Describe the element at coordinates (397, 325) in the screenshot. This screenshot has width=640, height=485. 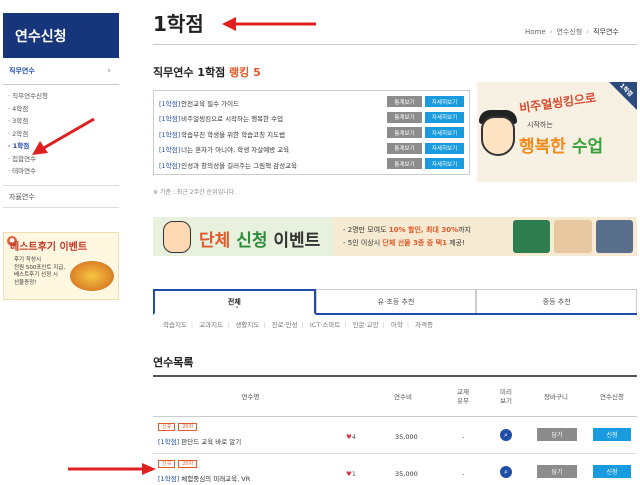
I see `subcat-link: 어학` at that location.